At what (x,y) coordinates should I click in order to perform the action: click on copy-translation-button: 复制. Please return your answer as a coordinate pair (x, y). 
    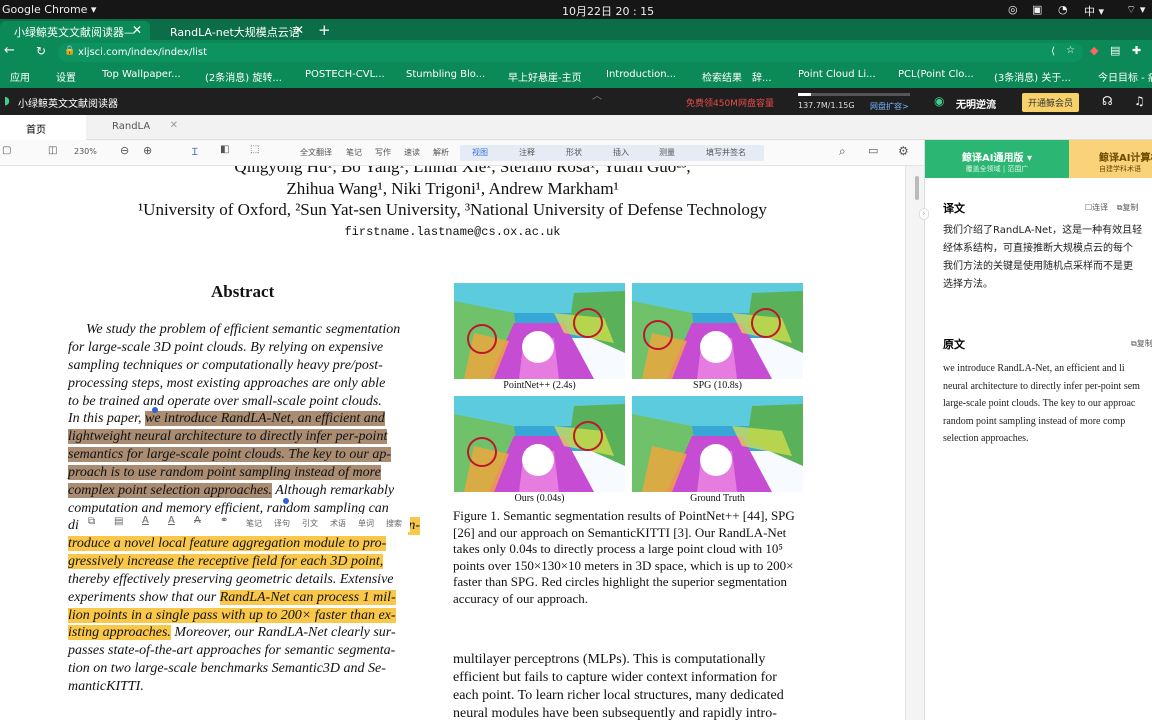
    Looking at the image, I should click on (1130, 207).